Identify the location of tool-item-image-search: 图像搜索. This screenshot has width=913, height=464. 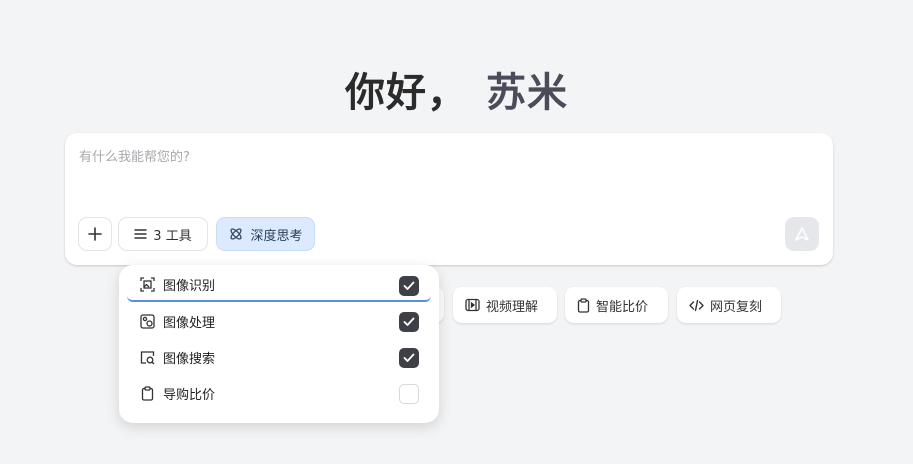
(279, 357).